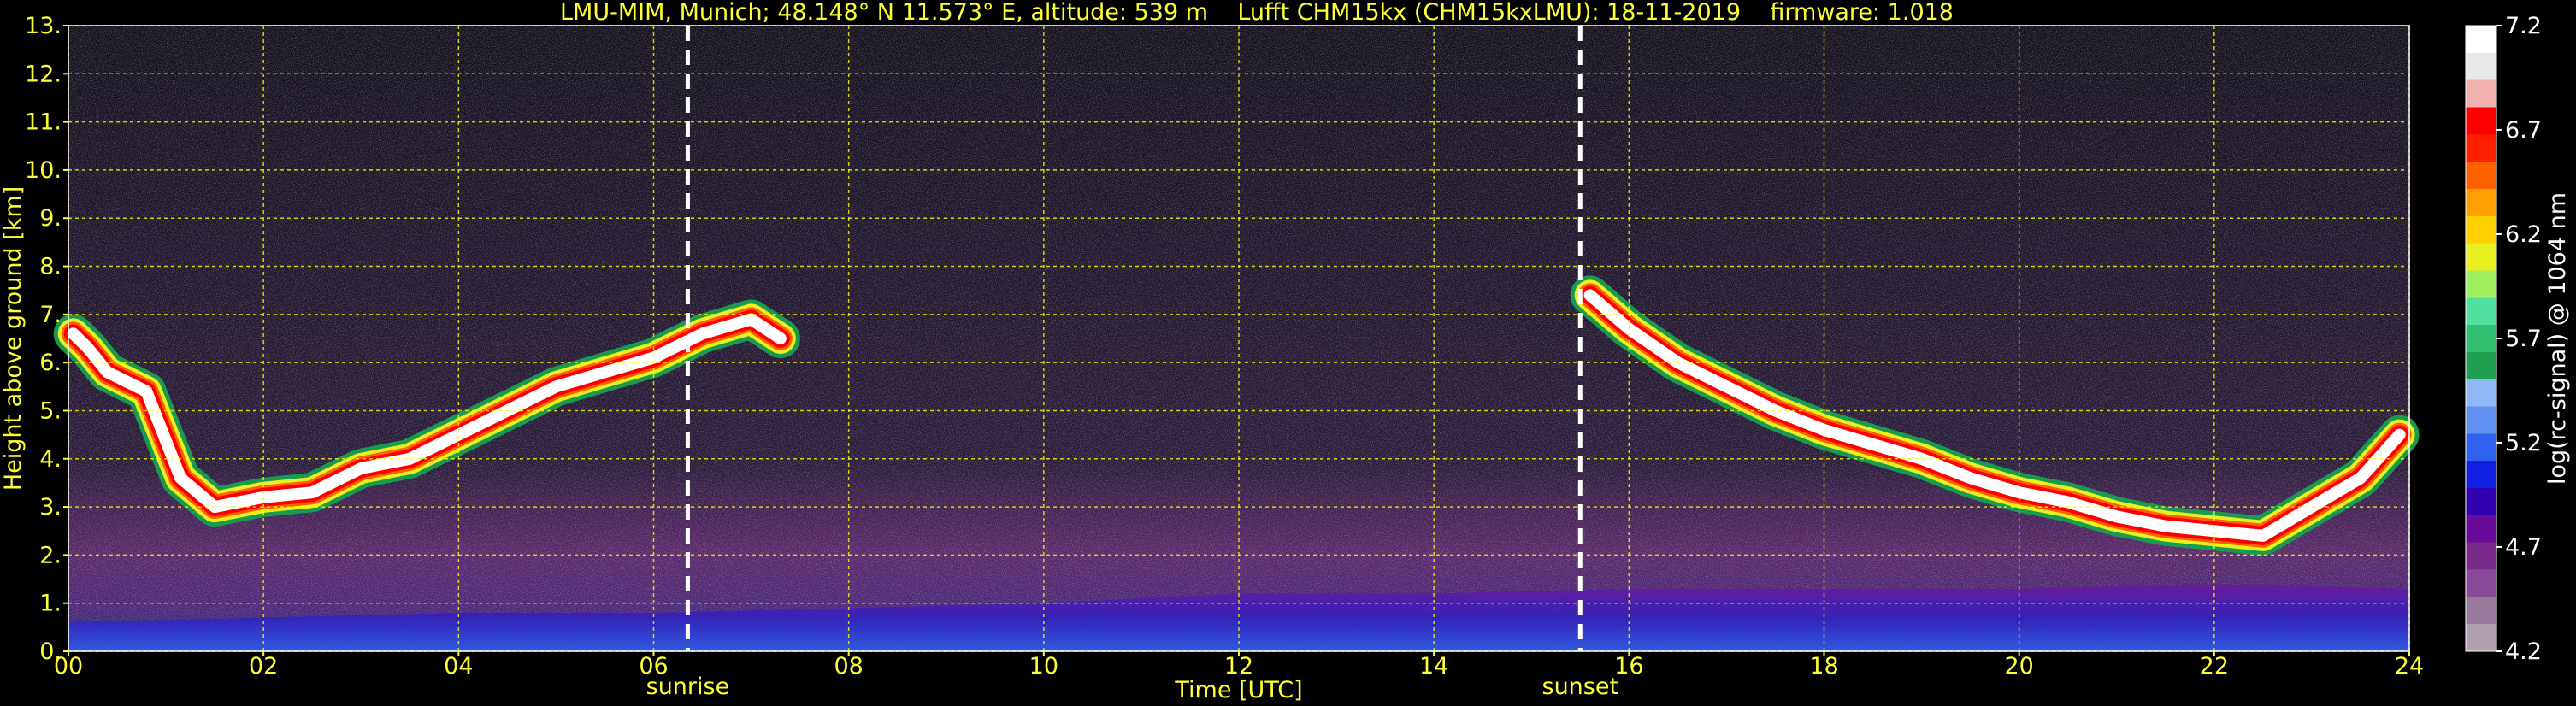 The width and height of the screenshot is (2576, 706). Describe the element at coordinates (2214, 666) in the screenshot. I see `x-tick-label: 22` at that location.